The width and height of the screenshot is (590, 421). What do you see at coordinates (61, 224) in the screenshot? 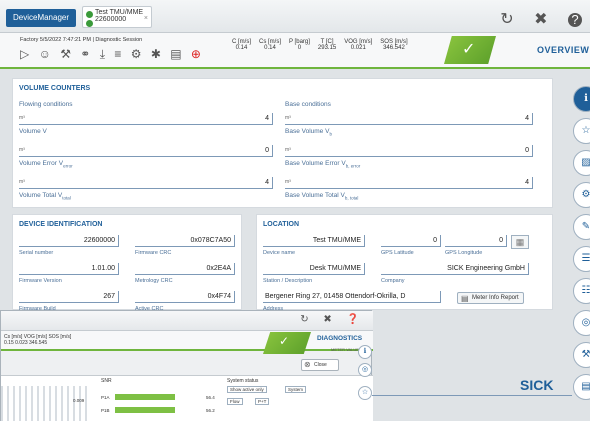
I see `panel-title: DEVICE IDENTIFICATION` at bounding box center [61, 224].